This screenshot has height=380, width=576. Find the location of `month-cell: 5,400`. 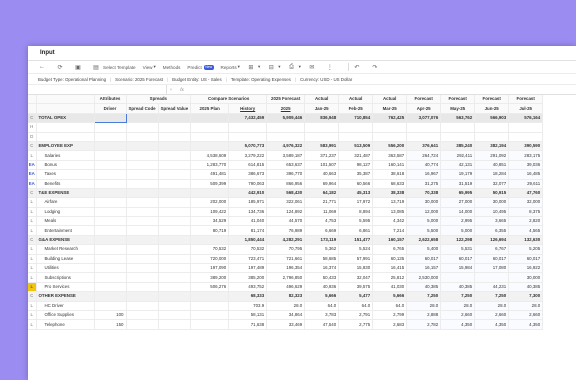

month-cell: 5,400 is located at coordinates (424, 249).